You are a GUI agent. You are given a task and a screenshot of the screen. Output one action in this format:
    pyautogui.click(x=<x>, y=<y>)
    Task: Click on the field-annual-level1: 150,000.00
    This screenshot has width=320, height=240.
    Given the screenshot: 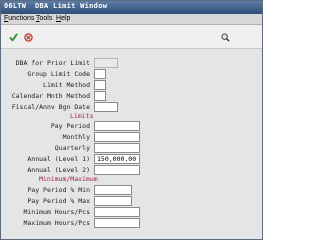 What is the action you would take?
    pyautogui.click(x=117, y=159)
    